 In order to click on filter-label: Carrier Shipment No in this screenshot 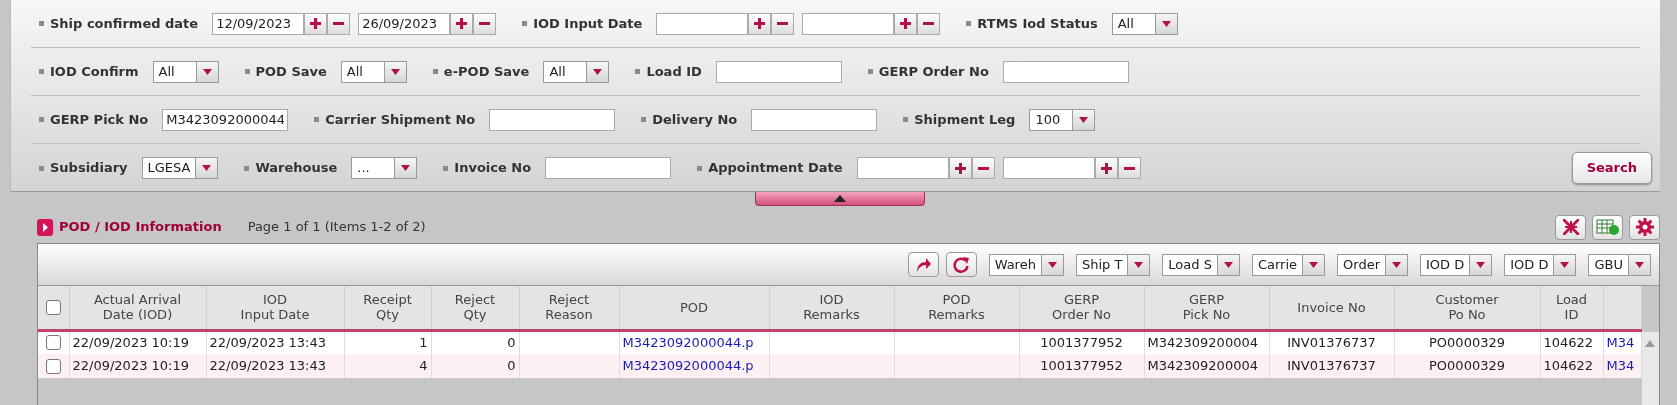, I will do `click(400, 119)`.